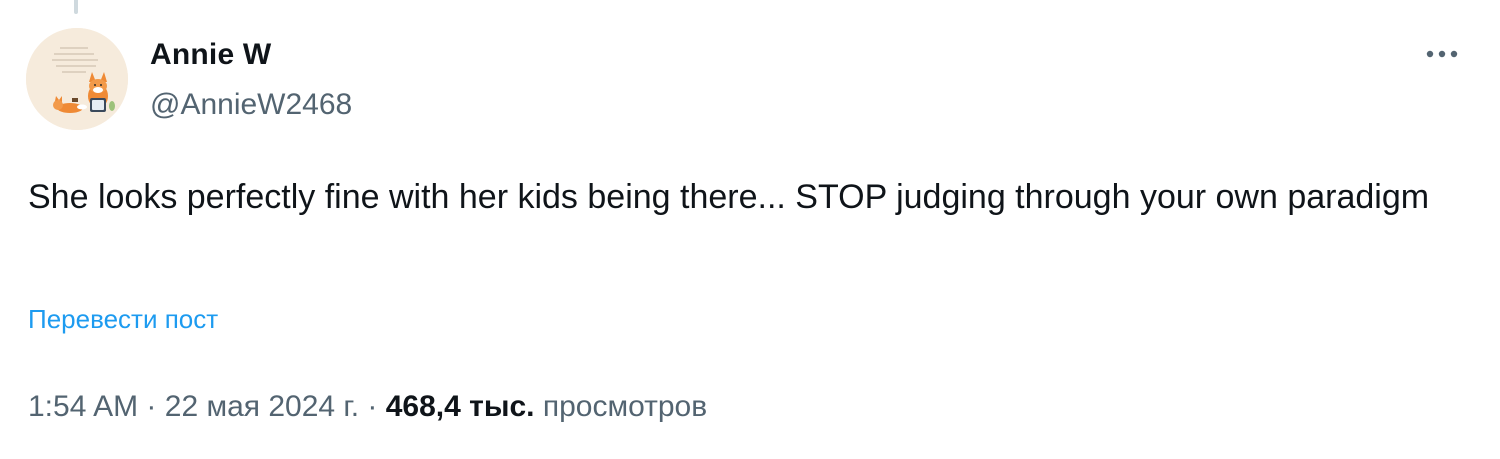  I want to click on author-display-name: Annie W, so click(210, 55).